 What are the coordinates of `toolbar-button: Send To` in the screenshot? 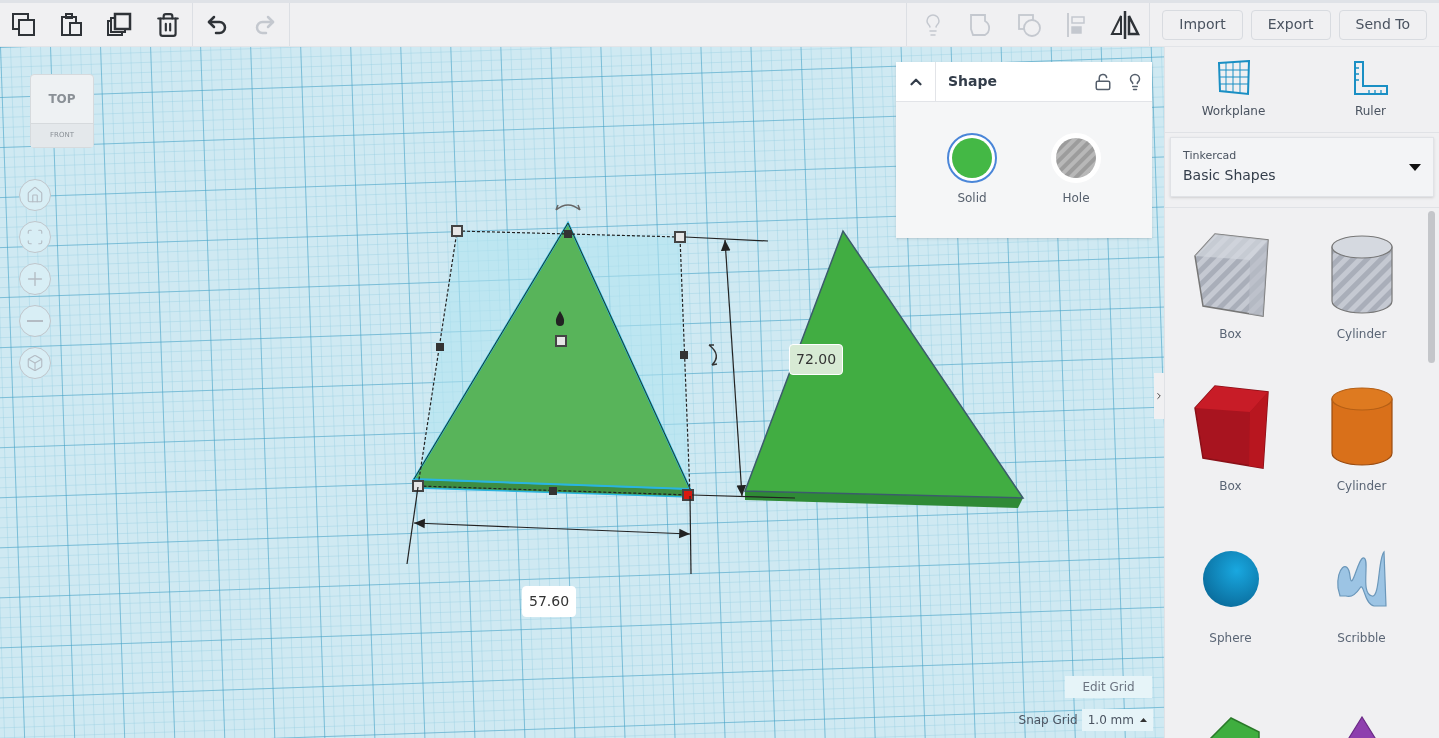 It's located at (1382, 24).